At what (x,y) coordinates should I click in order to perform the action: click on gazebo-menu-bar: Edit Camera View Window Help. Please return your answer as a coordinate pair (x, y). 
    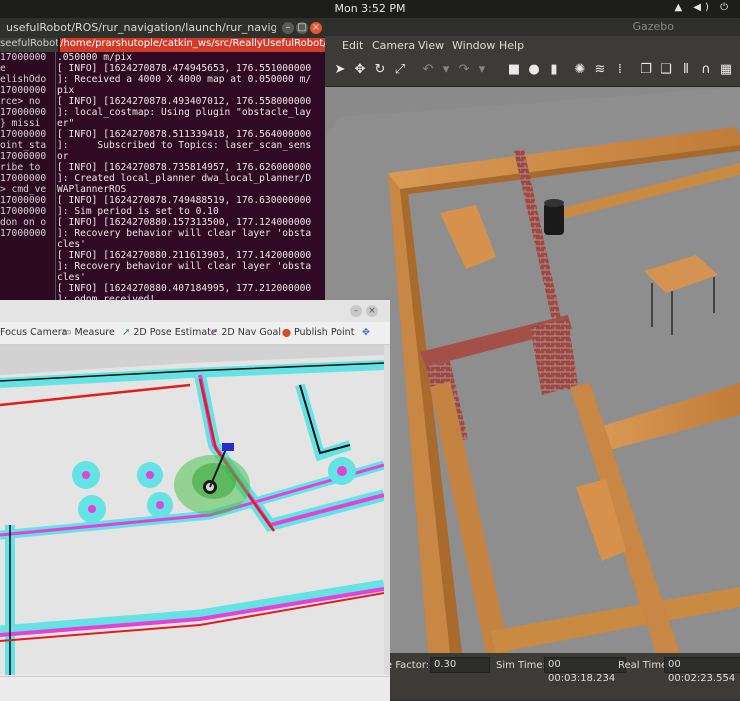
    Looking at the image, I should click on (520, 46).